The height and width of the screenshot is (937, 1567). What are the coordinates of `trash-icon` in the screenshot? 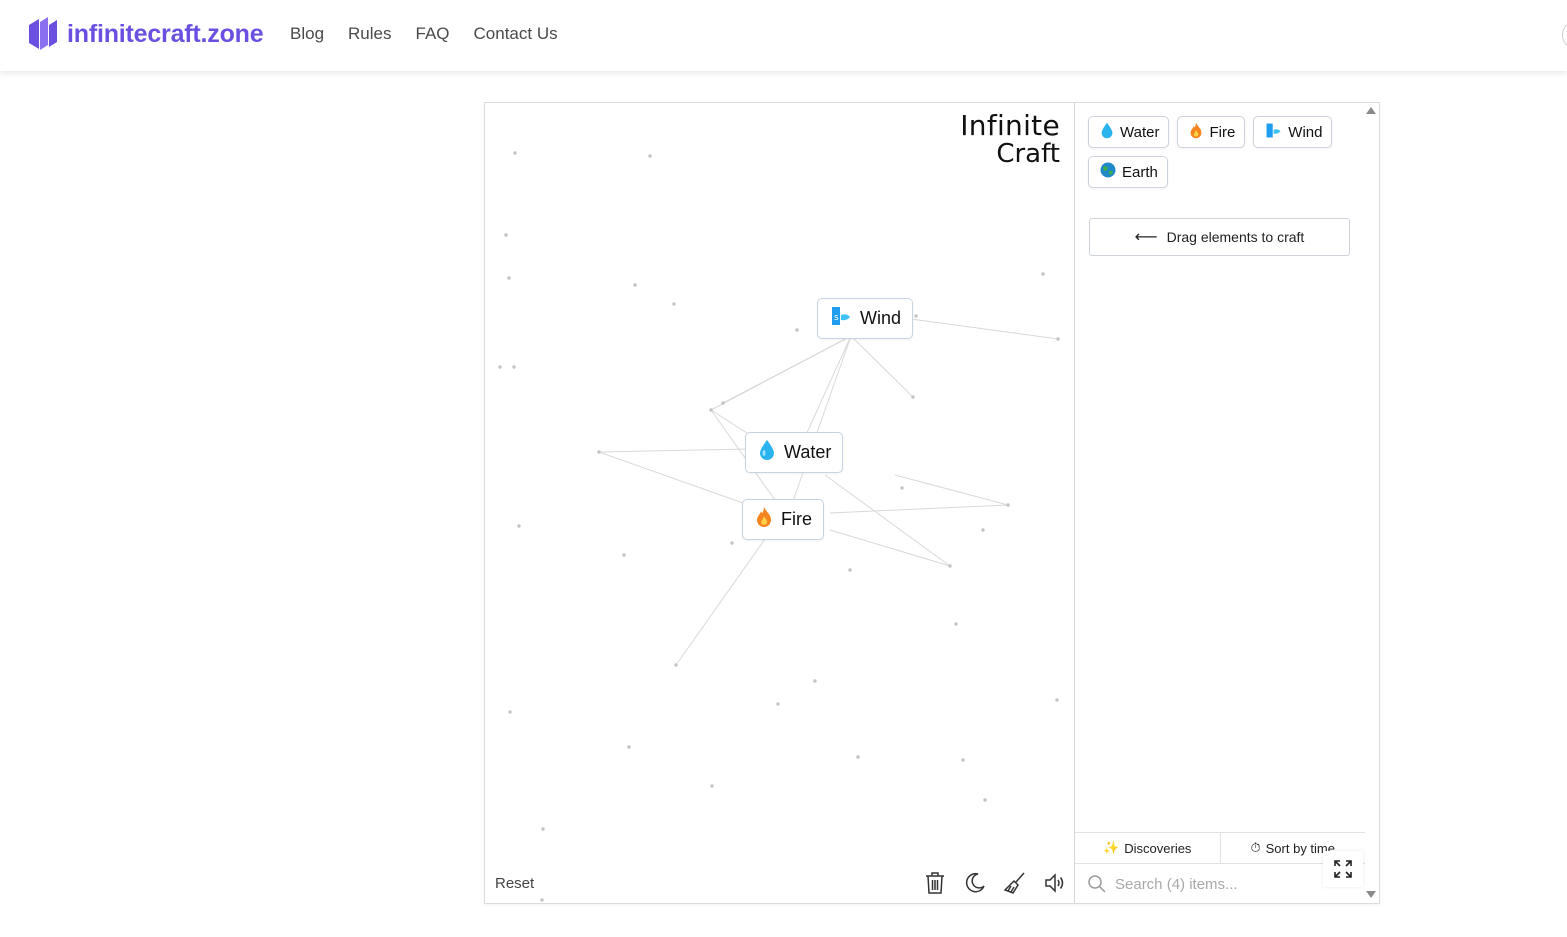 It's located at (935, 883).